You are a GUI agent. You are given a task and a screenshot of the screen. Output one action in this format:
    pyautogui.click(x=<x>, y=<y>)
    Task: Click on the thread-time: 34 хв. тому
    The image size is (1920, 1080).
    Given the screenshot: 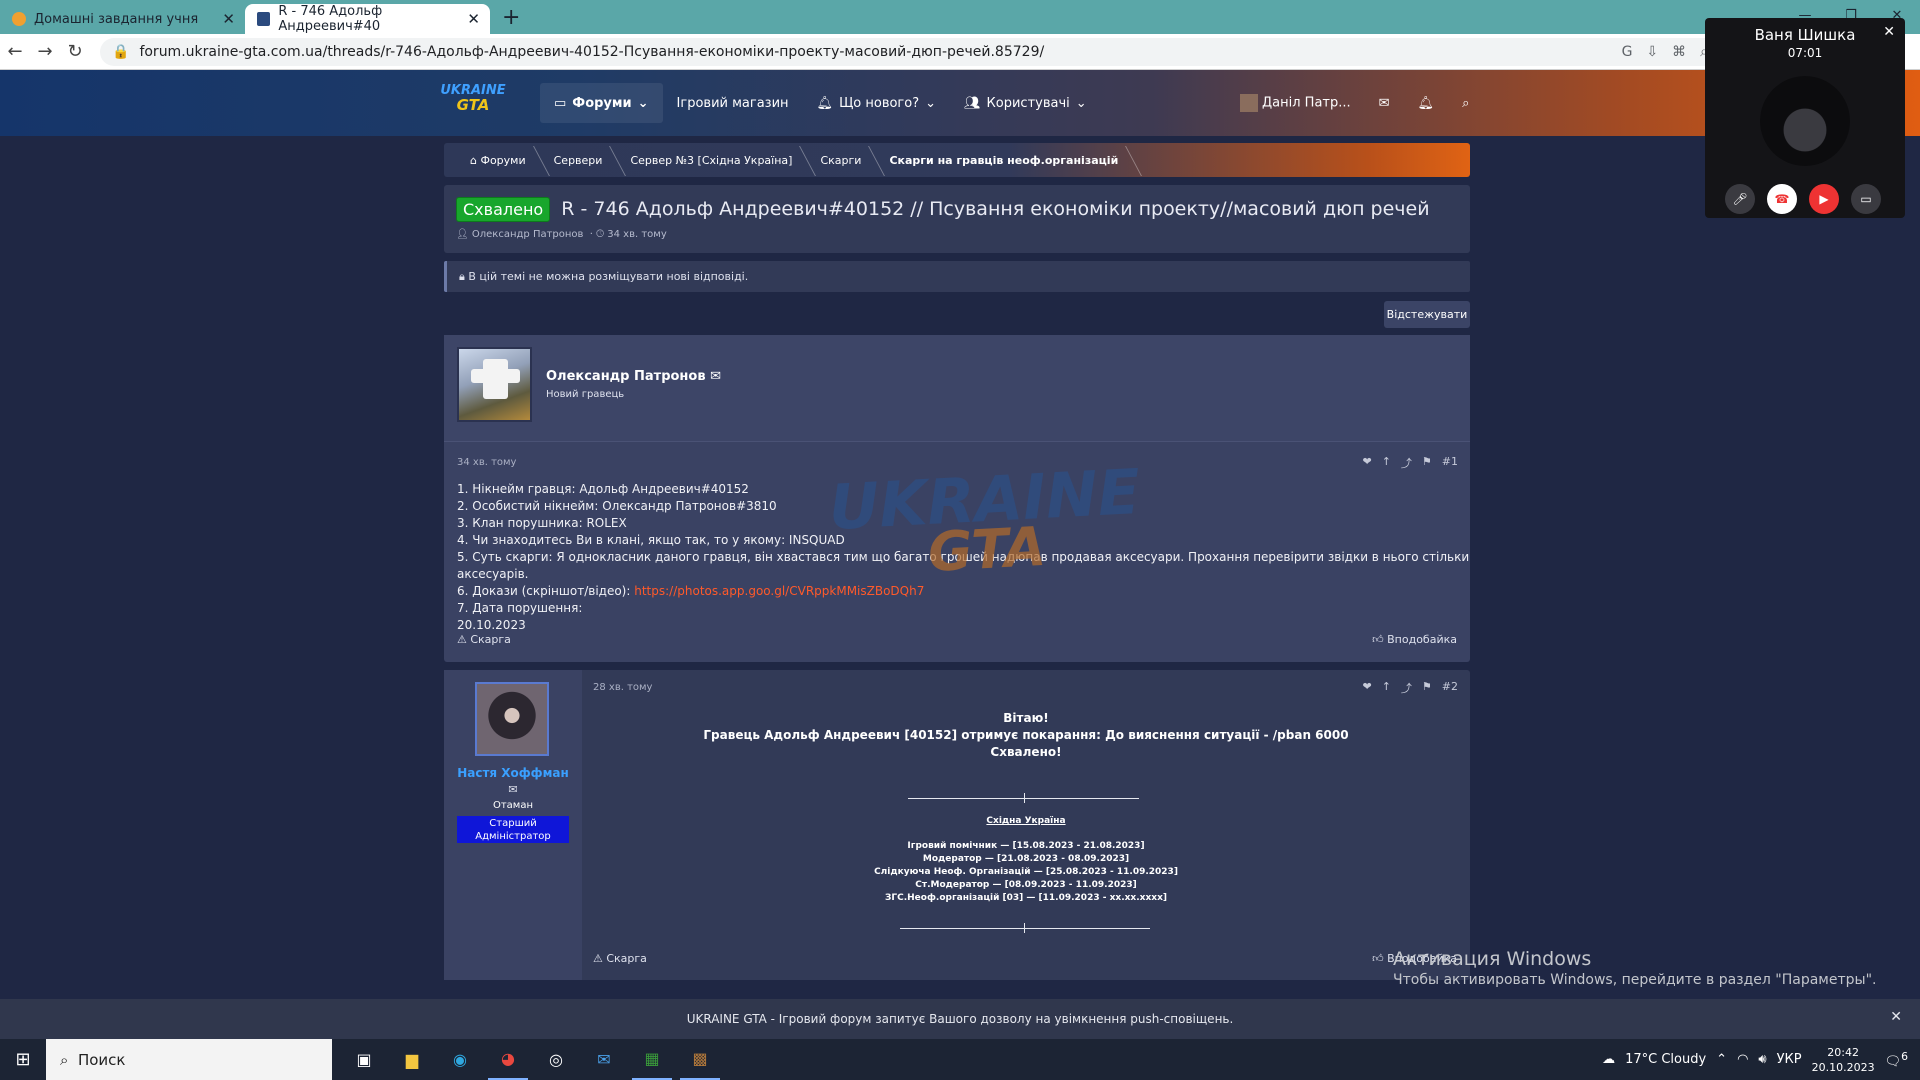 What is the action you would take?
    pyautogui.click(x=636, y=234)
    